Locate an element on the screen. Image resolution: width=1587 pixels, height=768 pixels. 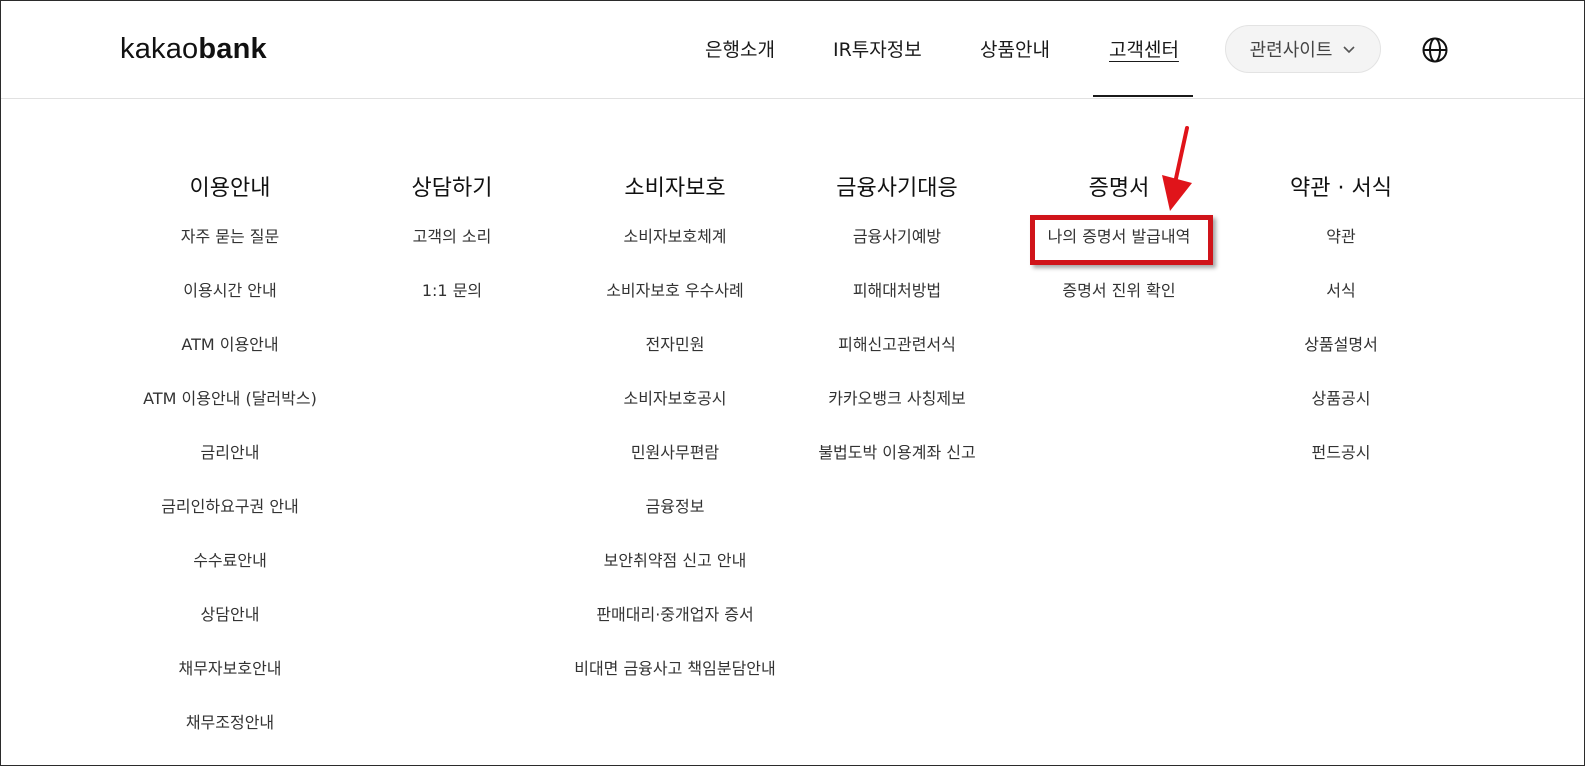
menu-column-consultation: 상담하기 고객의 소리 1:1 문의 is located at coordinates (452, 253).